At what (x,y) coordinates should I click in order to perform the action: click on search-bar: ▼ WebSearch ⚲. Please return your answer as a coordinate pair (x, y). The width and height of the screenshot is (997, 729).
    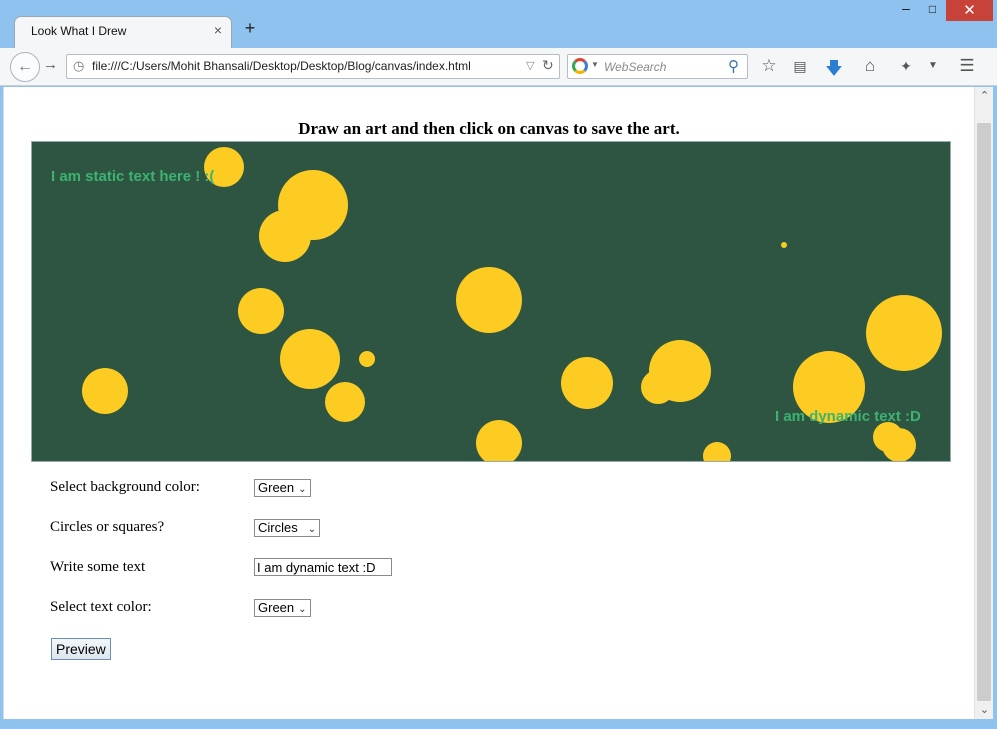
    Looking at the image, I should click on (657, 66).